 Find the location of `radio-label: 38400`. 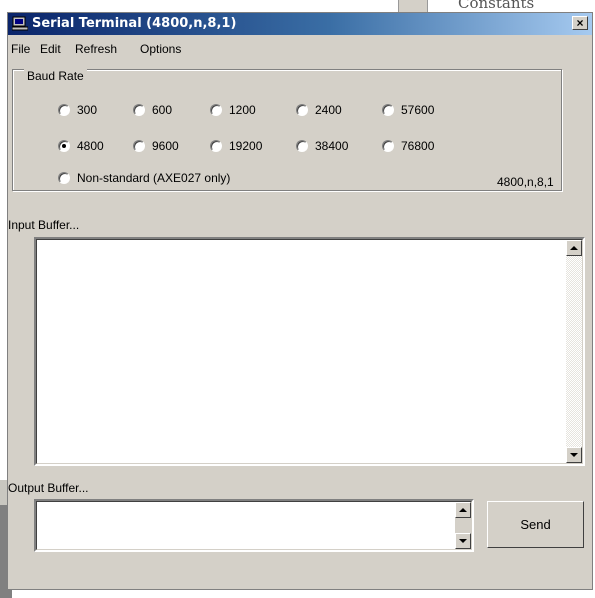

radio-label: 38400 is located at coordinates (332, 146).